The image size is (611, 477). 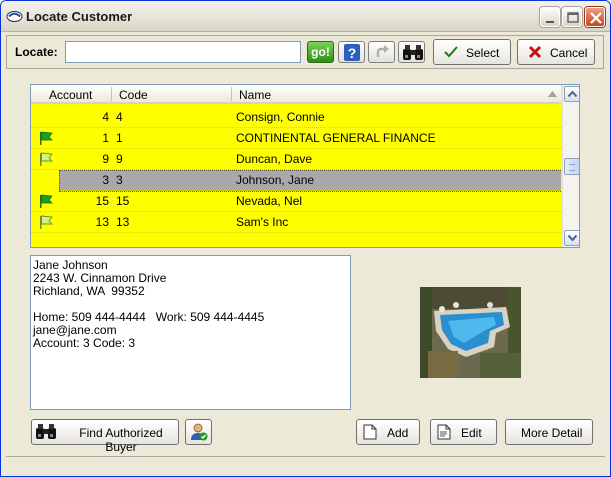 I want to click on scroll-up-icon, so click(x=572, y=94).